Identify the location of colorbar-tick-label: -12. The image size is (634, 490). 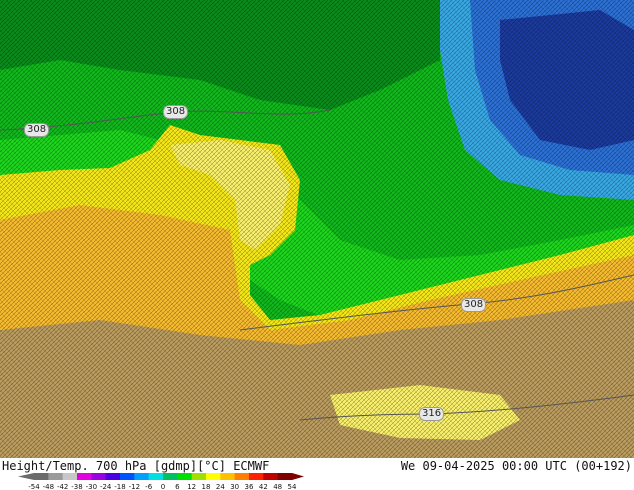
(134, 486).